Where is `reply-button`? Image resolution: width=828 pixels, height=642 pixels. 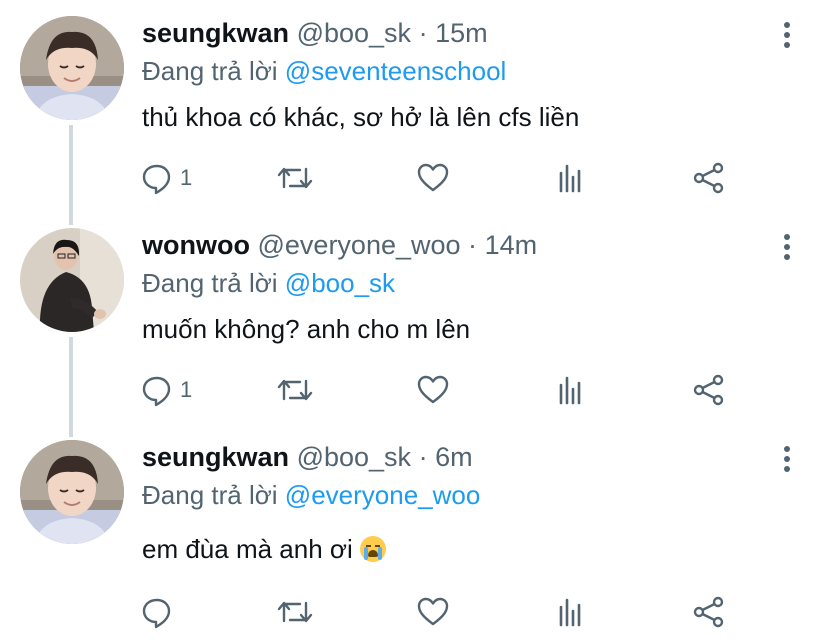
reply-button is located at coordinates (160, 612).